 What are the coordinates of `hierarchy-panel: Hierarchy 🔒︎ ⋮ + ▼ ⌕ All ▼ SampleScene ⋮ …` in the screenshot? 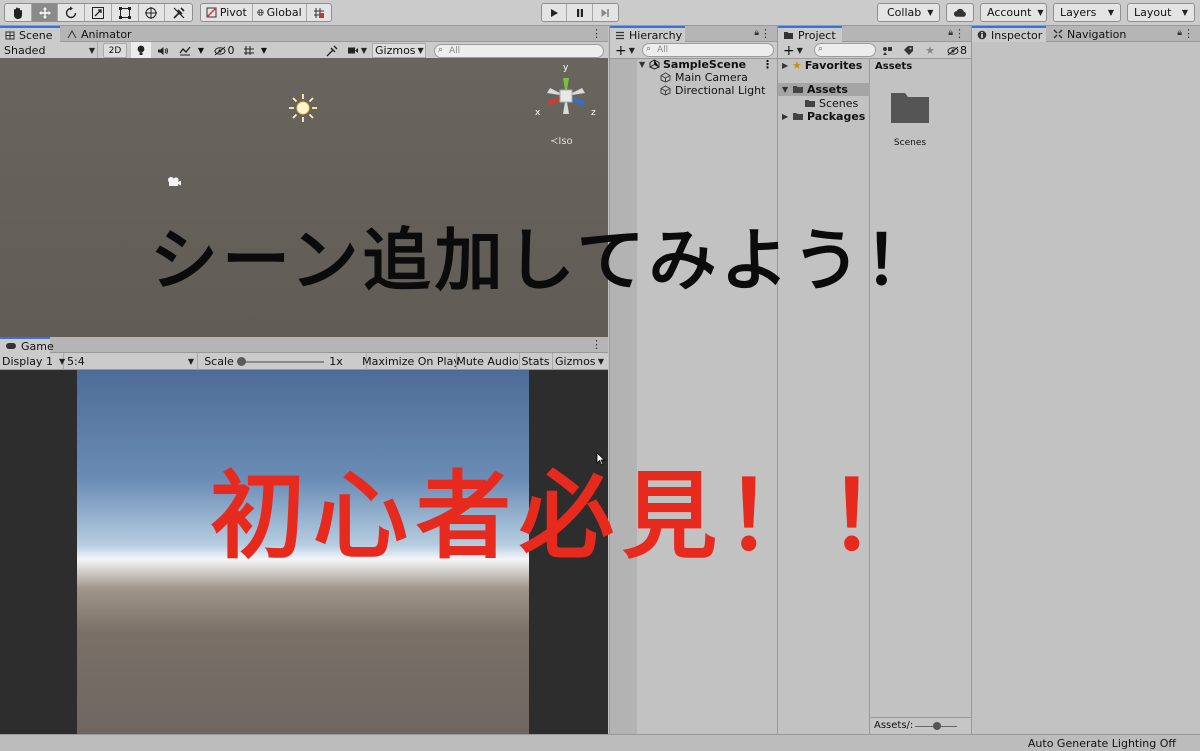 It's located at (693, 380).